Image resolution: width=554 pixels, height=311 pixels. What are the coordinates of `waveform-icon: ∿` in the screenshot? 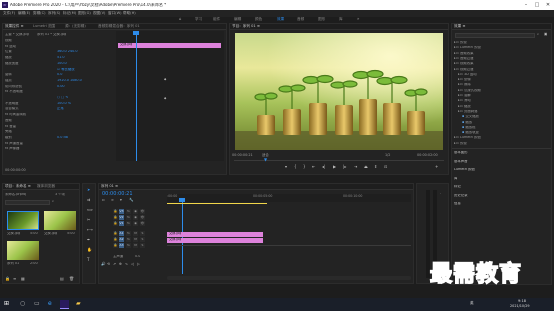 It's located at (126, 264).